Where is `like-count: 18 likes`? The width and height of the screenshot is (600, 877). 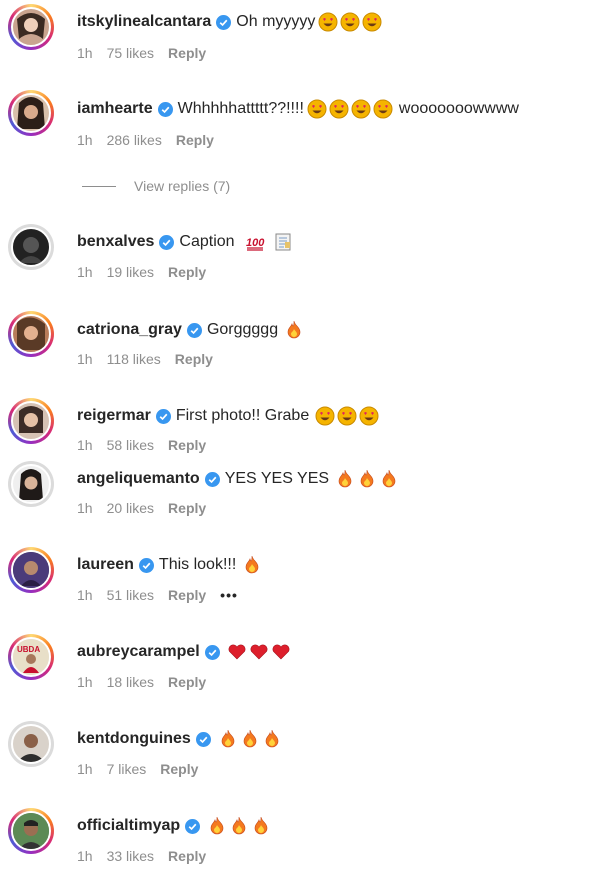 like-count: 18 likes is located at coordinates (130, 682).